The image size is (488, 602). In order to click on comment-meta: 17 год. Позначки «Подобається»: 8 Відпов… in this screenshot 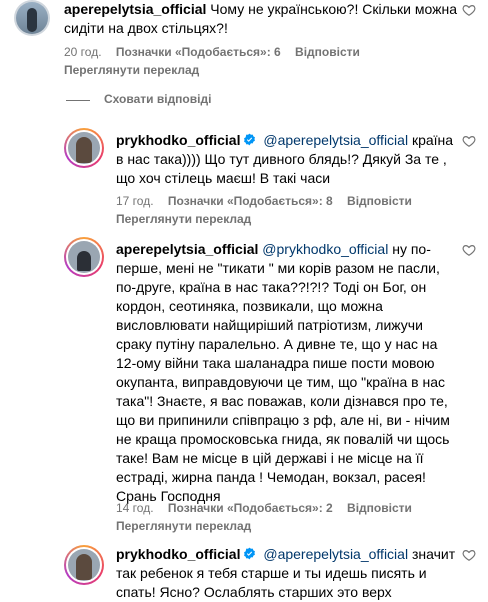, I will do `click(269, 201)`.